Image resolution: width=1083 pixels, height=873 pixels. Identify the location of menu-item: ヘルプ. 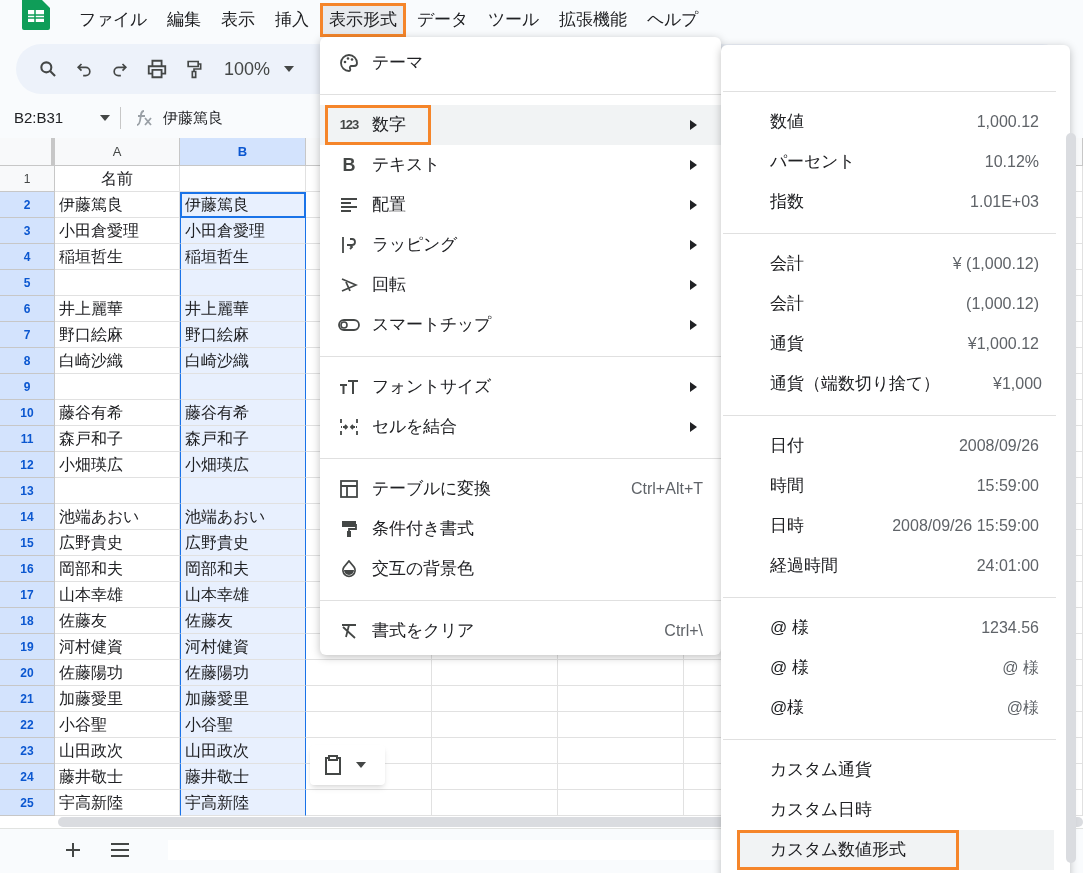
(672, 20).